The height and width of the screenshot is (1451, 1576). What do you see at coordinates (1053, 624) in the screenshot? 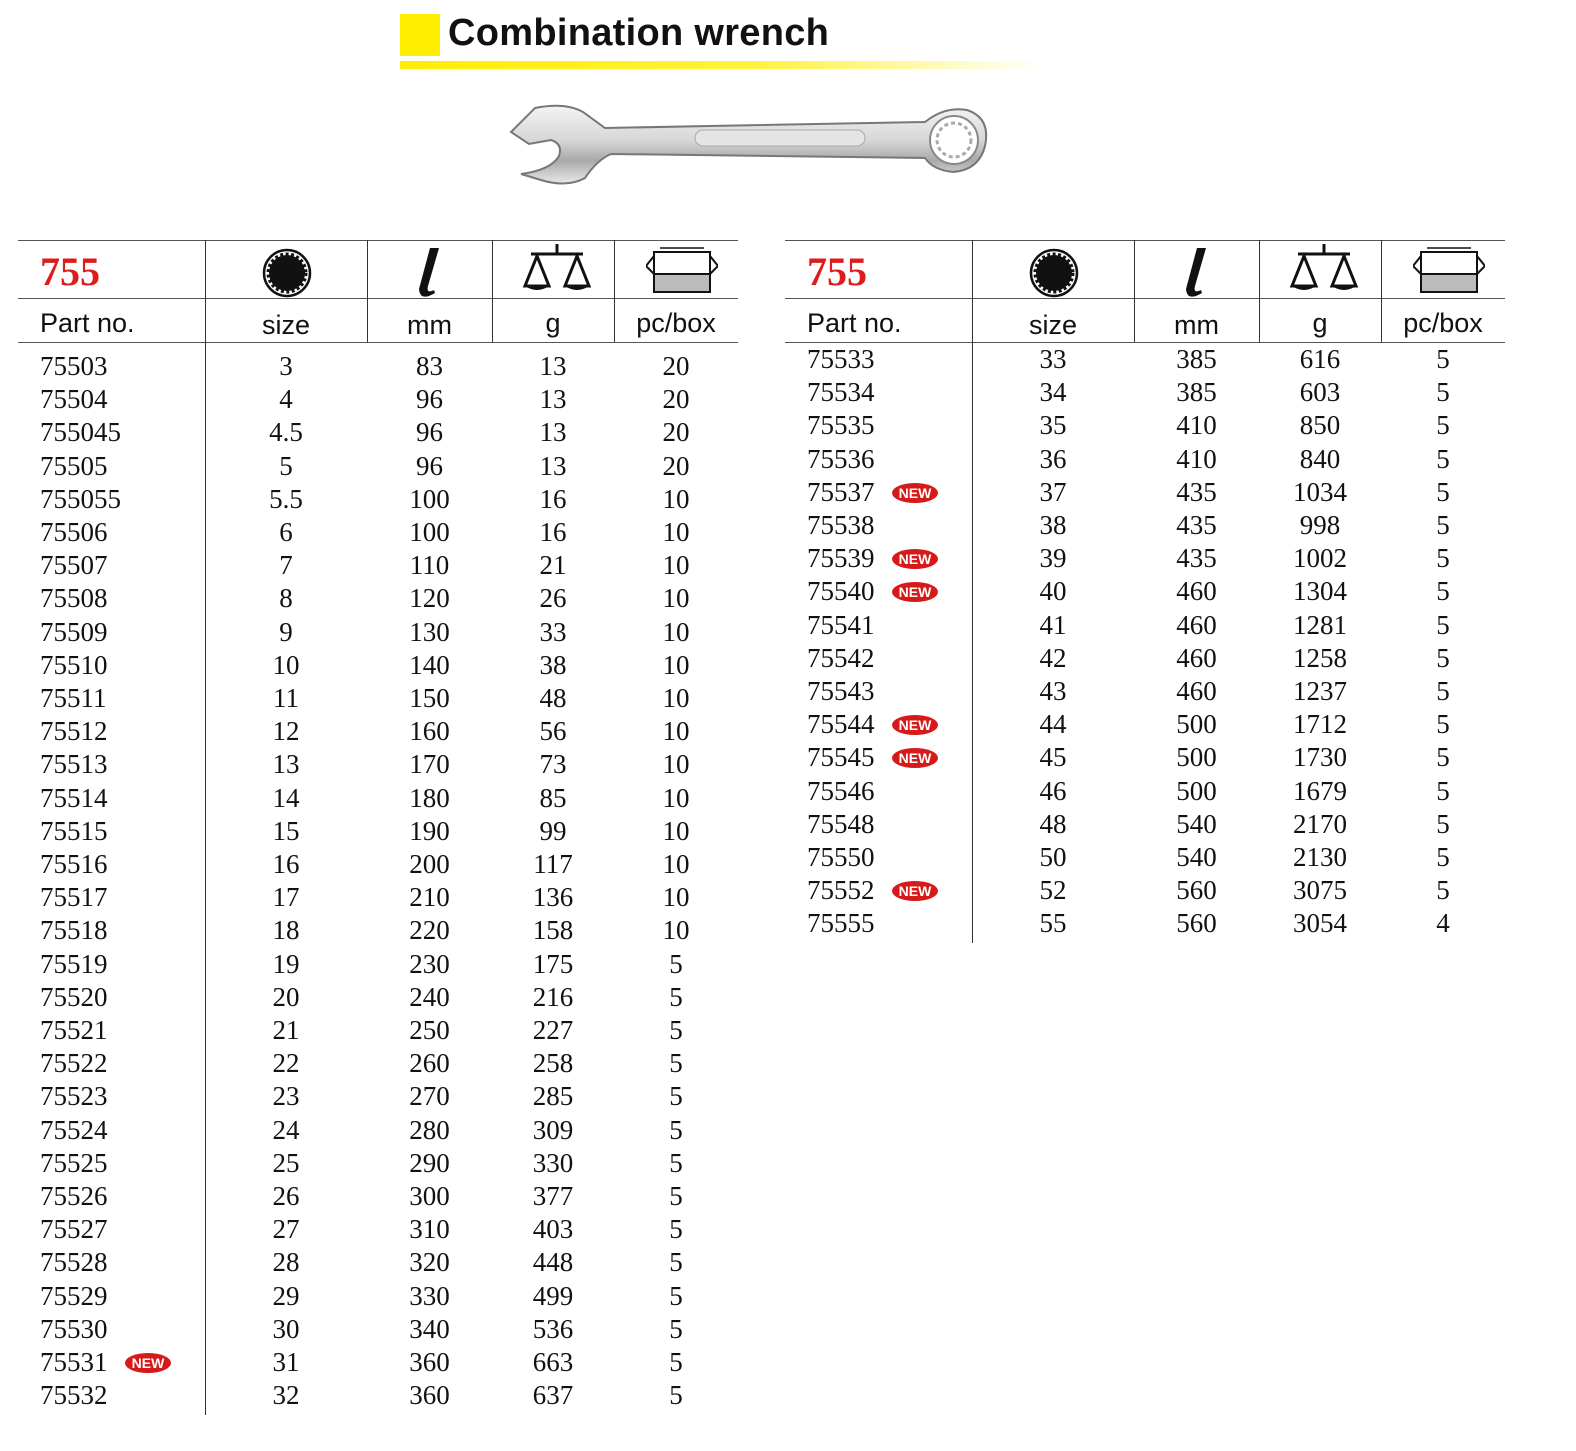
I see `cell-size: 41` at bounding box center [1053, 624].